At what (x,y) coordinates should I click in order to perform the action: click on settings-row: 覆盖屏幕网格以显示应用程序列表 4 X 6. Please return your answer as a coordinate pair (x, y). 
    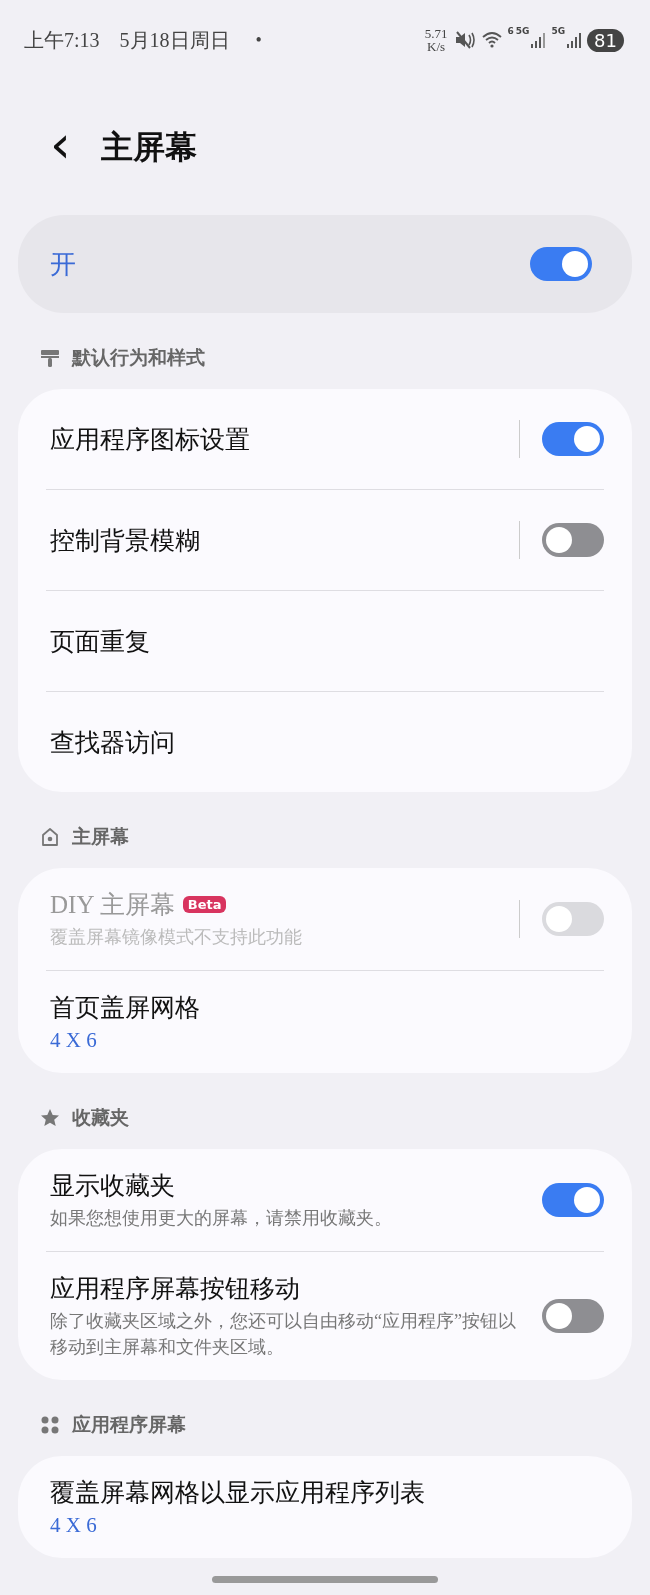
    Looking at the image, I should click on (327, 1506).